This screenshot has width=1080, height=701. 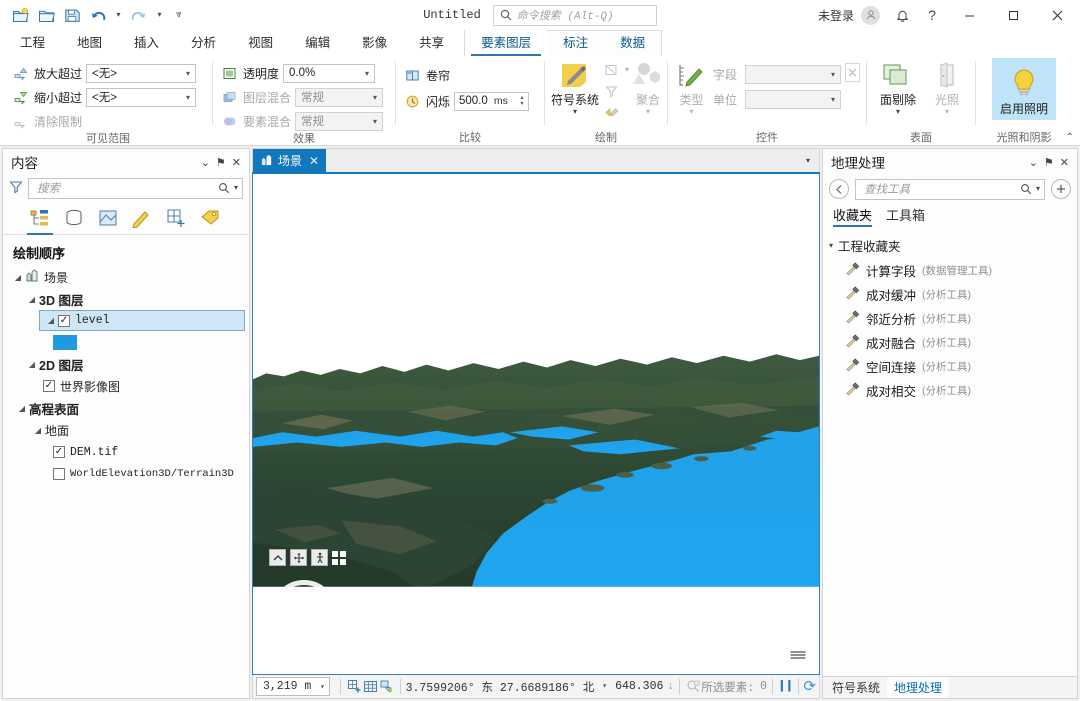 I want to click on tree-item-world-elevation: WorldElevation3D/Terrain3D, so click(x=126, y=474).